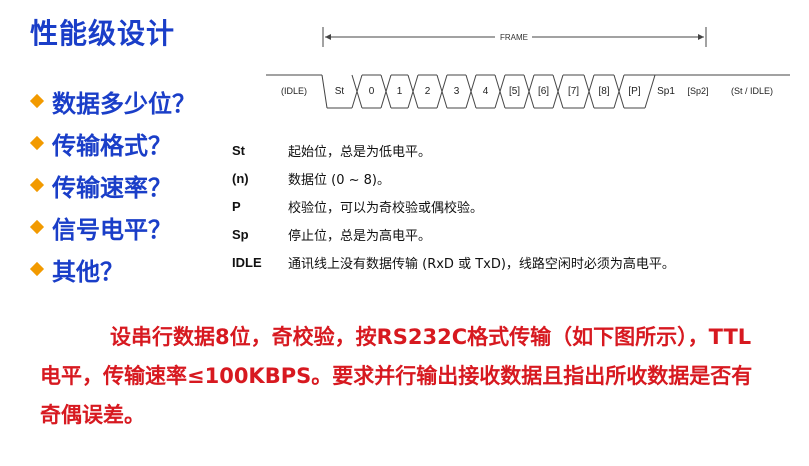 The image size is (809, 466). Describe the element at coordinates (360, 236) in the screenshot. I see `legend-desc: 停止位，总是为高电平。` at that location.